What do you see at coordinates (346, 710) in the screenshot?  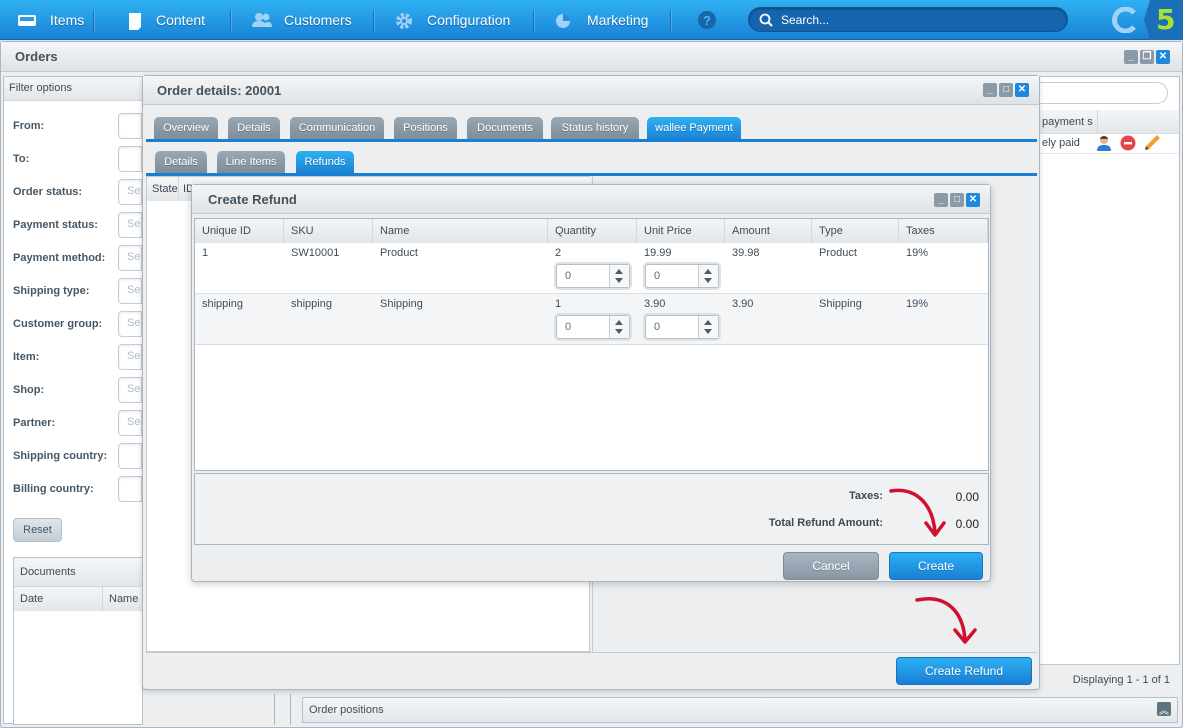 I see `order-positions-title: Order positions` at bounding box center [346, 710].